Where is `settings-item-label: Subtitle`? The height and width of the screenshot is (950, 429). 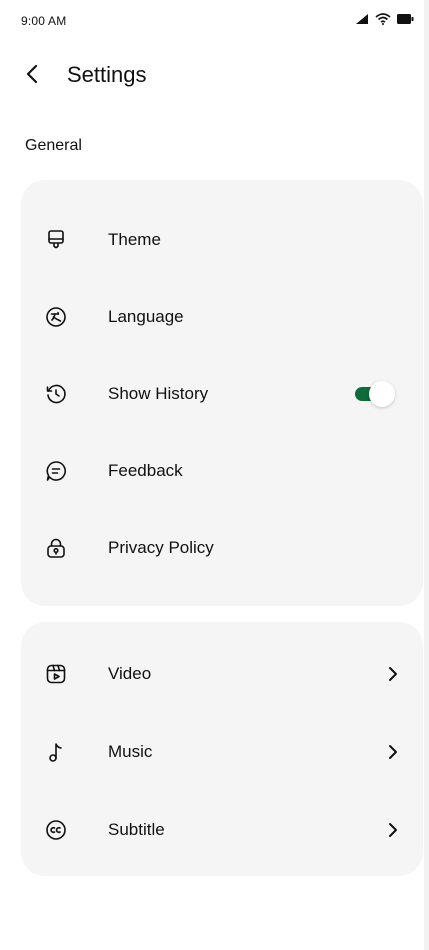
settings-item-label: Subtitle is located at coordinates (136, 829).